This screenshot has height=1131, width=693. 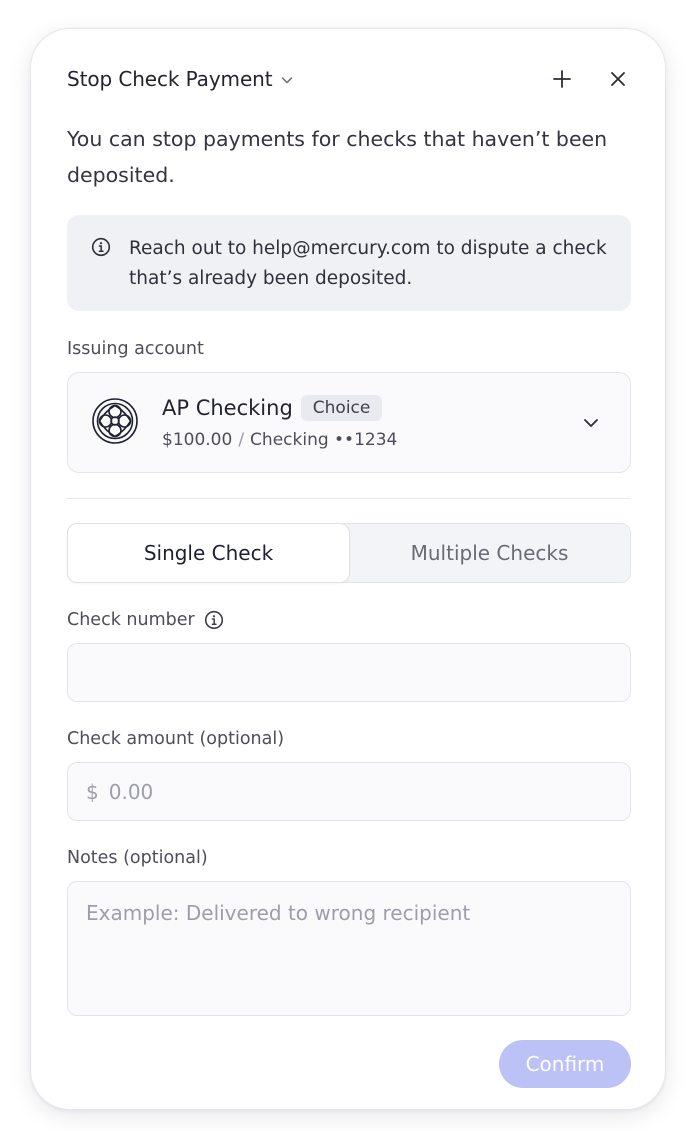 I want to click on add-button, so click(x=562, y=79).